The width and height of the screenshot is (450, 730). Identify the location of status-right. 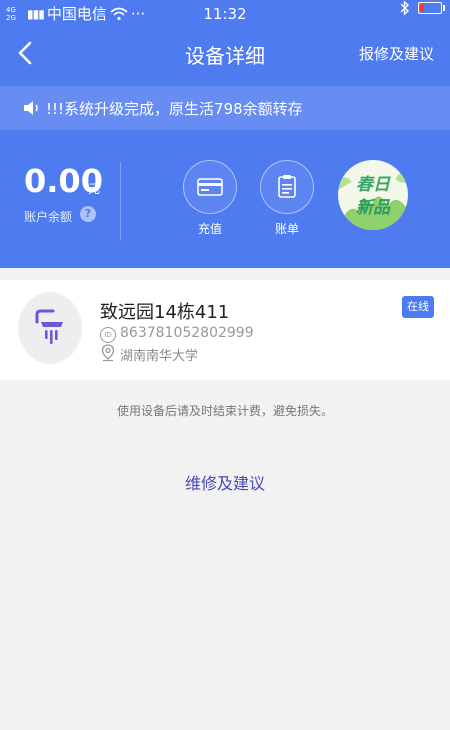
(422, 8).